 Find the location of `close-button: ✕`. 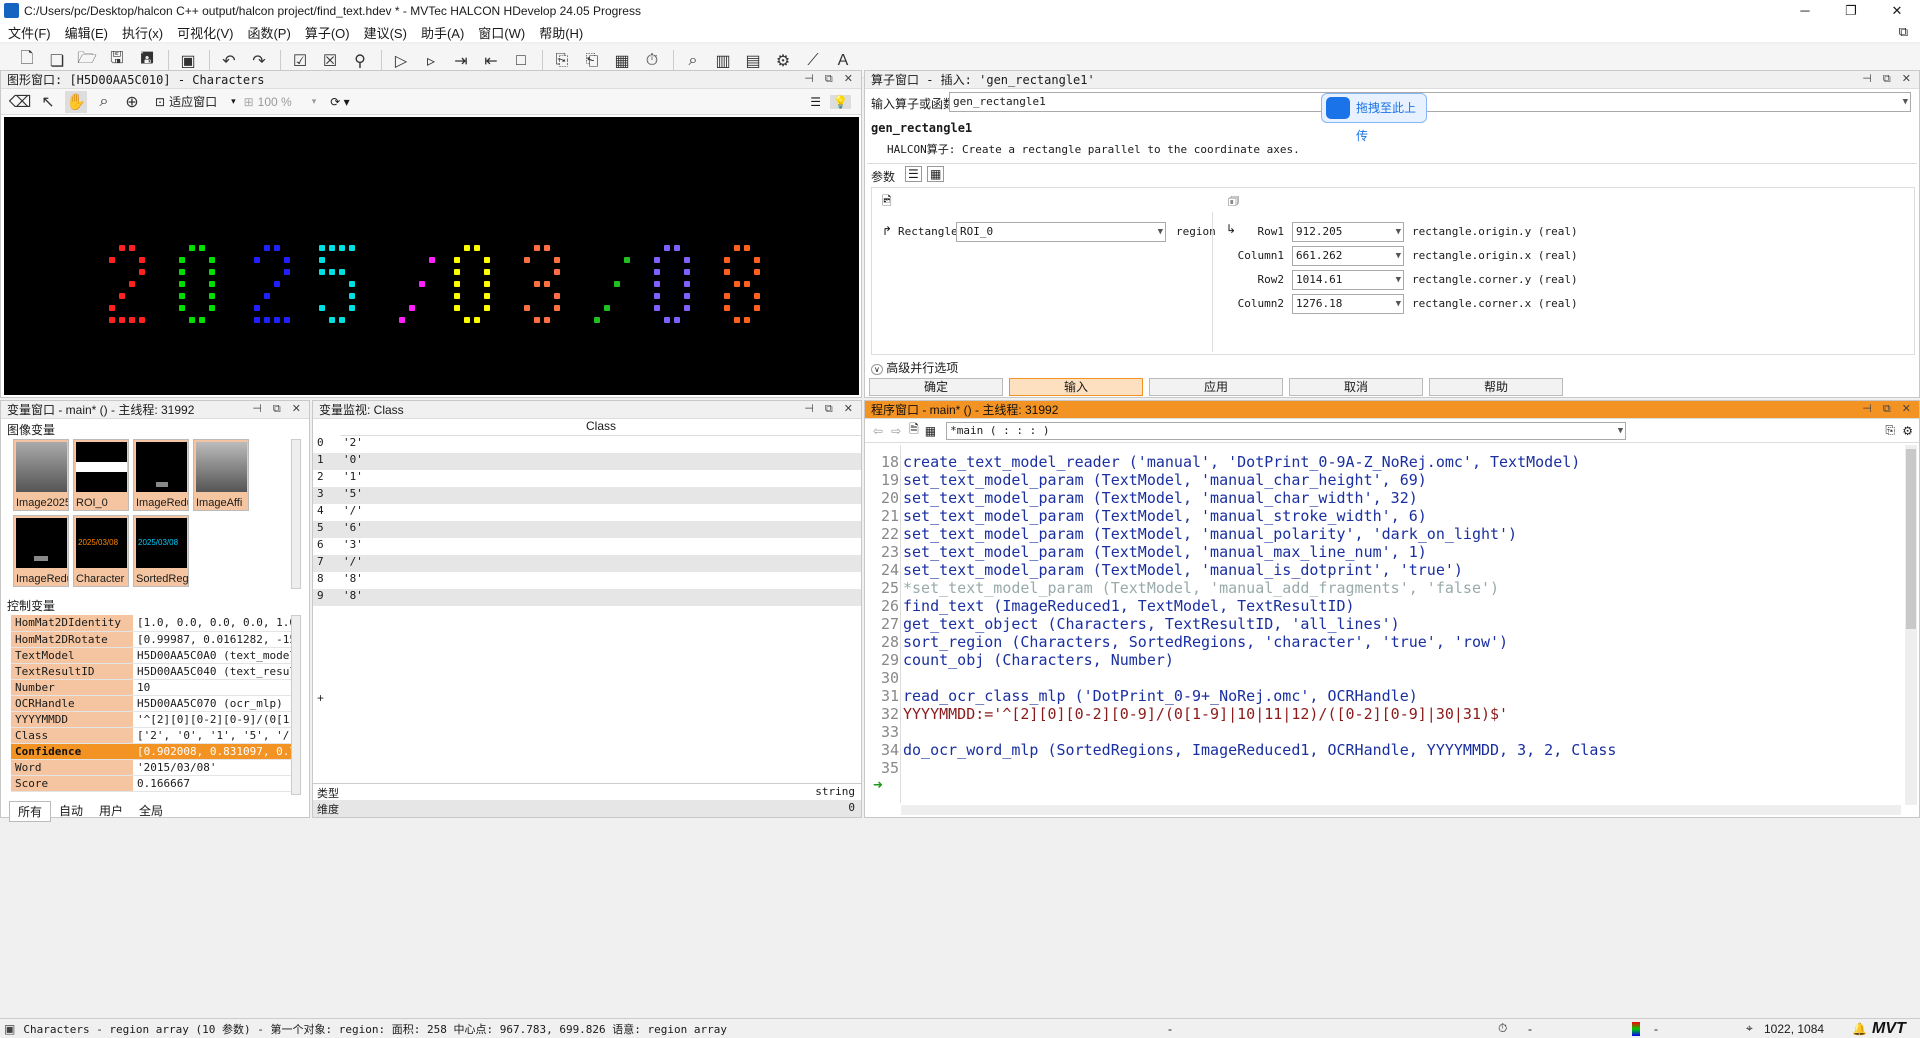

close-button: ✕ is located at coordinates (1897, 11).